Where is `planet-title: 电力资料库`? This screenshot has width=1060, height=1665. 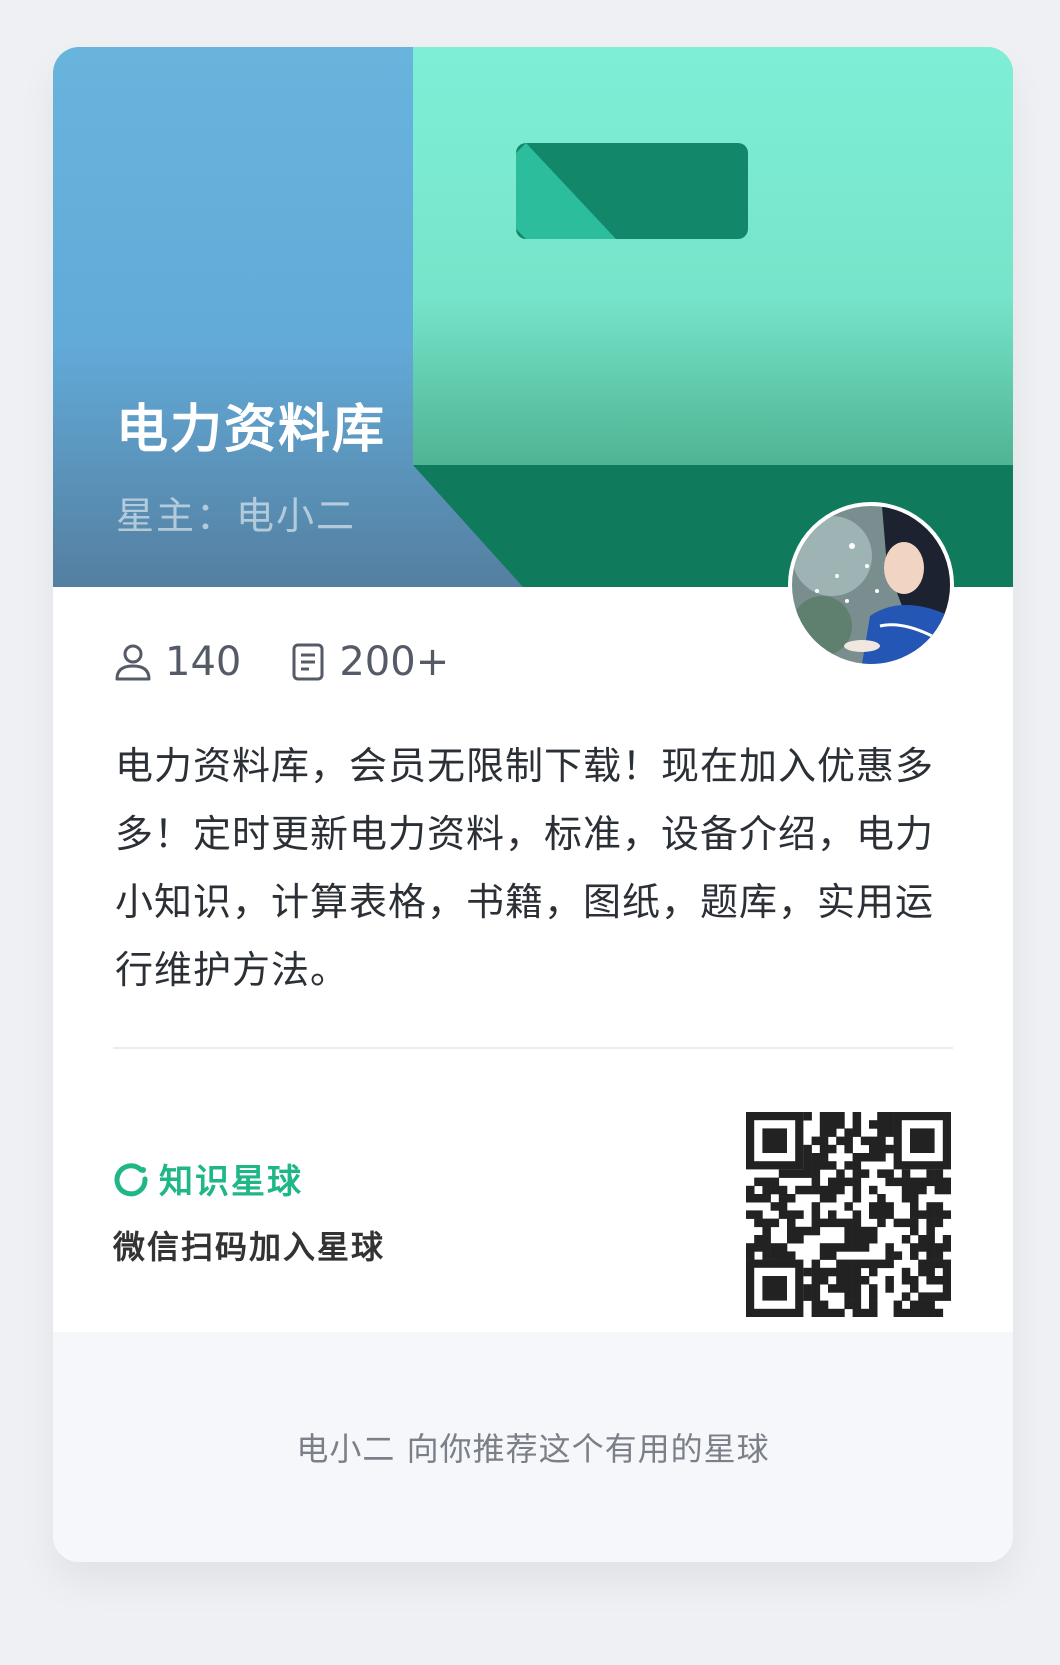 planet-title: 电力资料库 is located at coordinates (251, 430).